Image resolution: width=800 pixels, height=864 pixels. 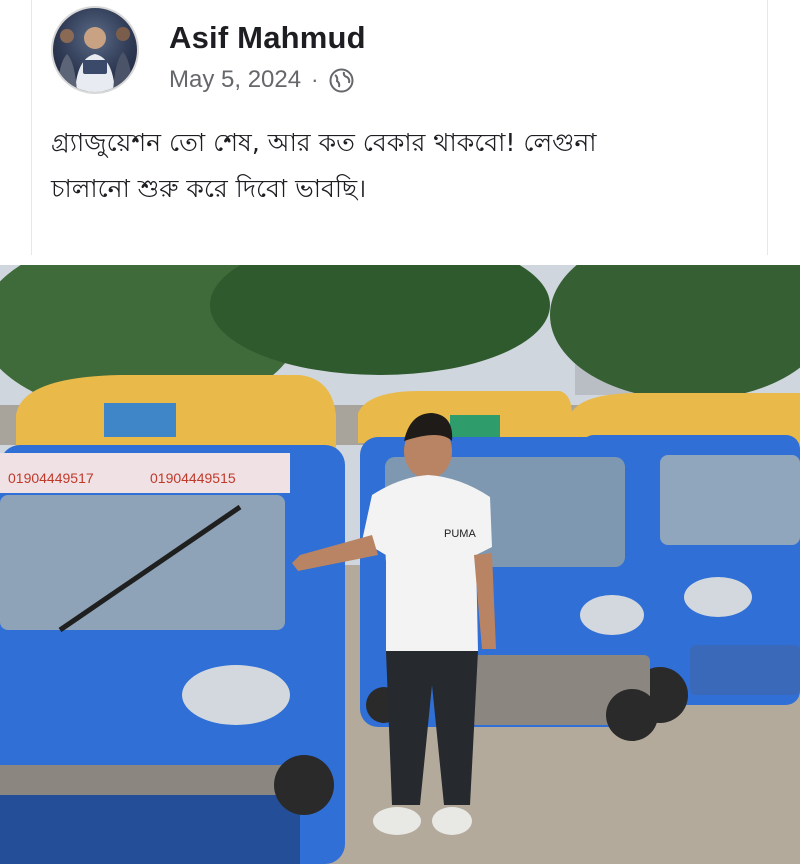 I want to click on card-border-left, so click(x=31, y=127).